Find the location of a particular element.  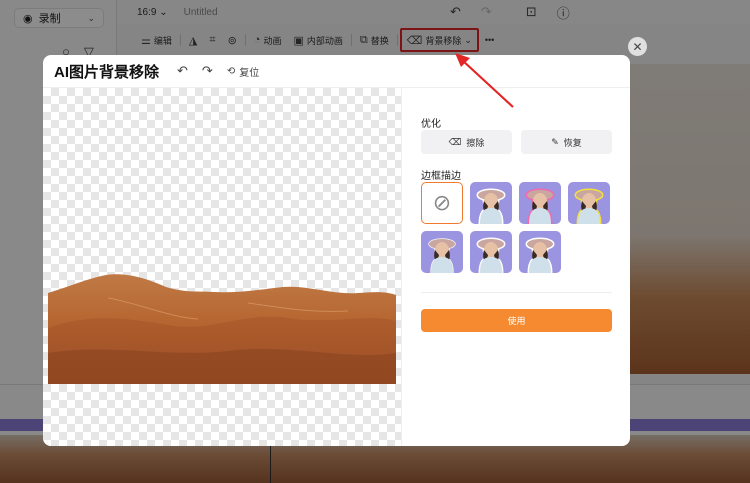

undo-icon: ↶ is located at coordinates (182, 71).